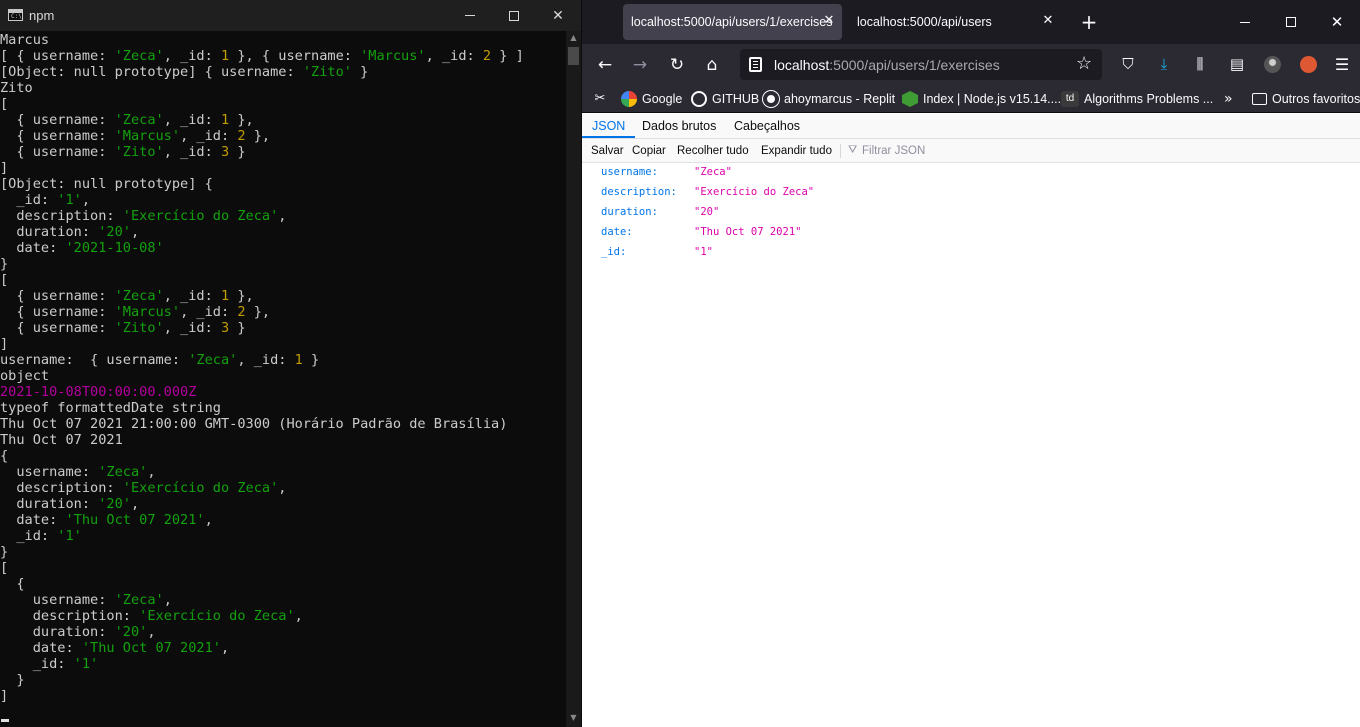 This screenshot has width=1360, height=727. Describe the element at coordinates (49, 232) in the screenshot. I see `terminal-text-segment: duration:` at that location.